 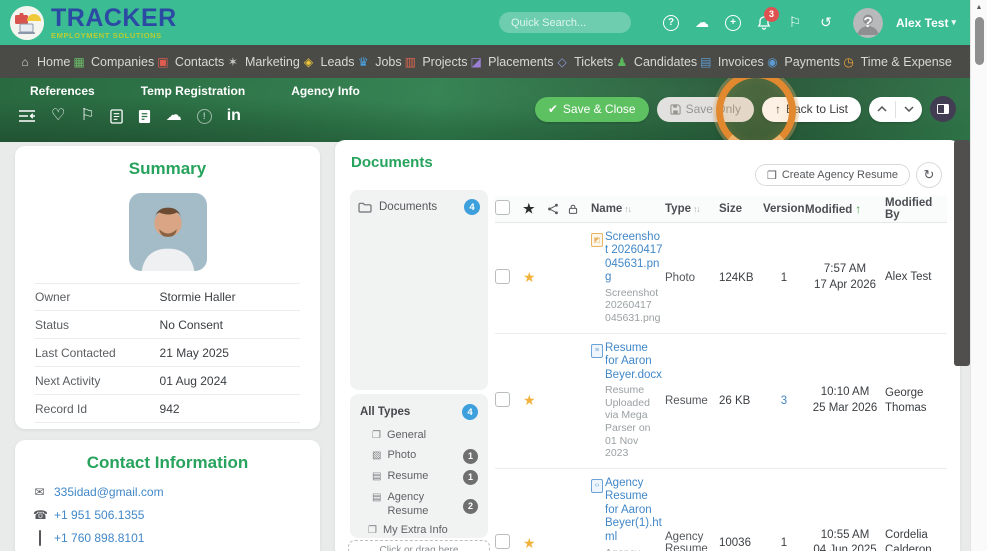 What do you see at coordinates (845, 509) in the screenshot?
I see `document-modified: 10:55 AM 04 Jun 2025` at bounding box center [845, 509].